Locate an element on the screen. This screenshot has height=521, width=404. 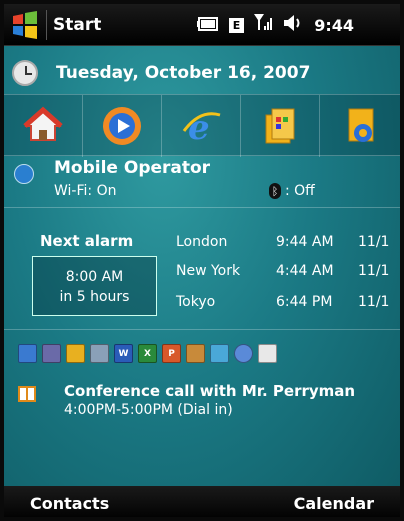
bluetooth-status: ᛒ : Off is located at coordinates (292, 191).